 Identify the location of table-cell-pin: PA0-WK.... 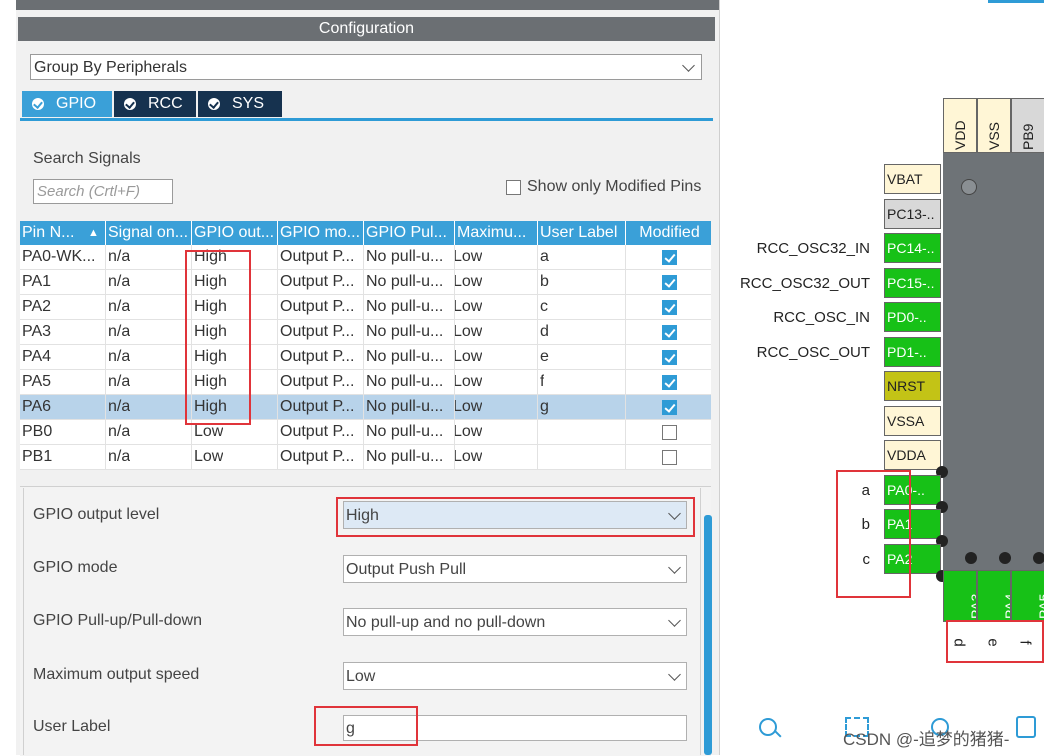
(59, 256).